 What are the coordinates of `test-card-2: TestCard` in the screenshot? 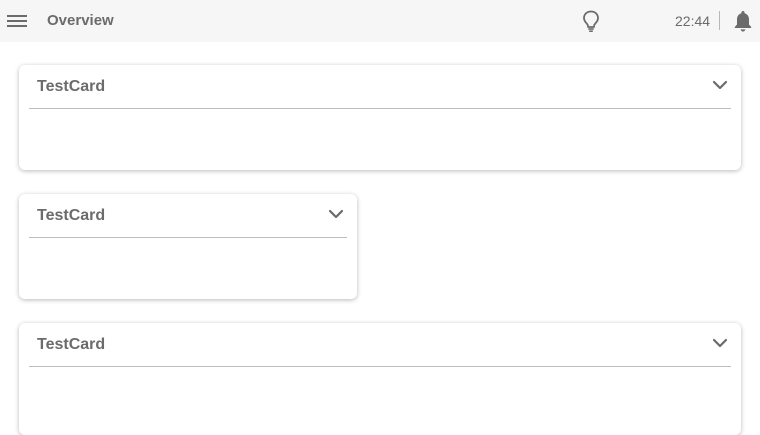 It's located at (188, 246).